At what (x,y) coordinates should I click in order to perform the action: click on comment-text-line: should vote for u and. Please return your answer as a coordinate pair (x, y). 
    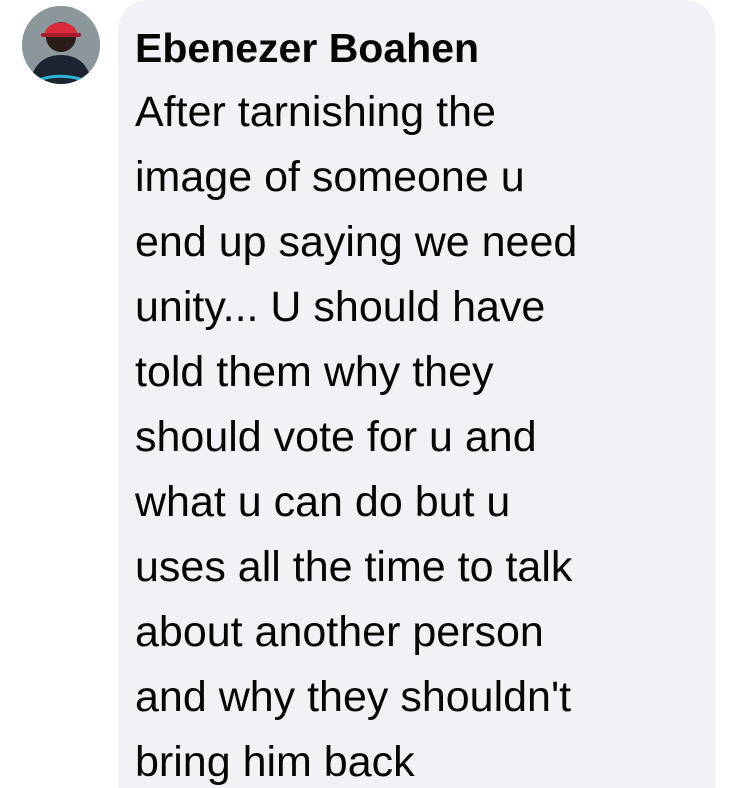
    Looking at the image, I should click on (336, 437).